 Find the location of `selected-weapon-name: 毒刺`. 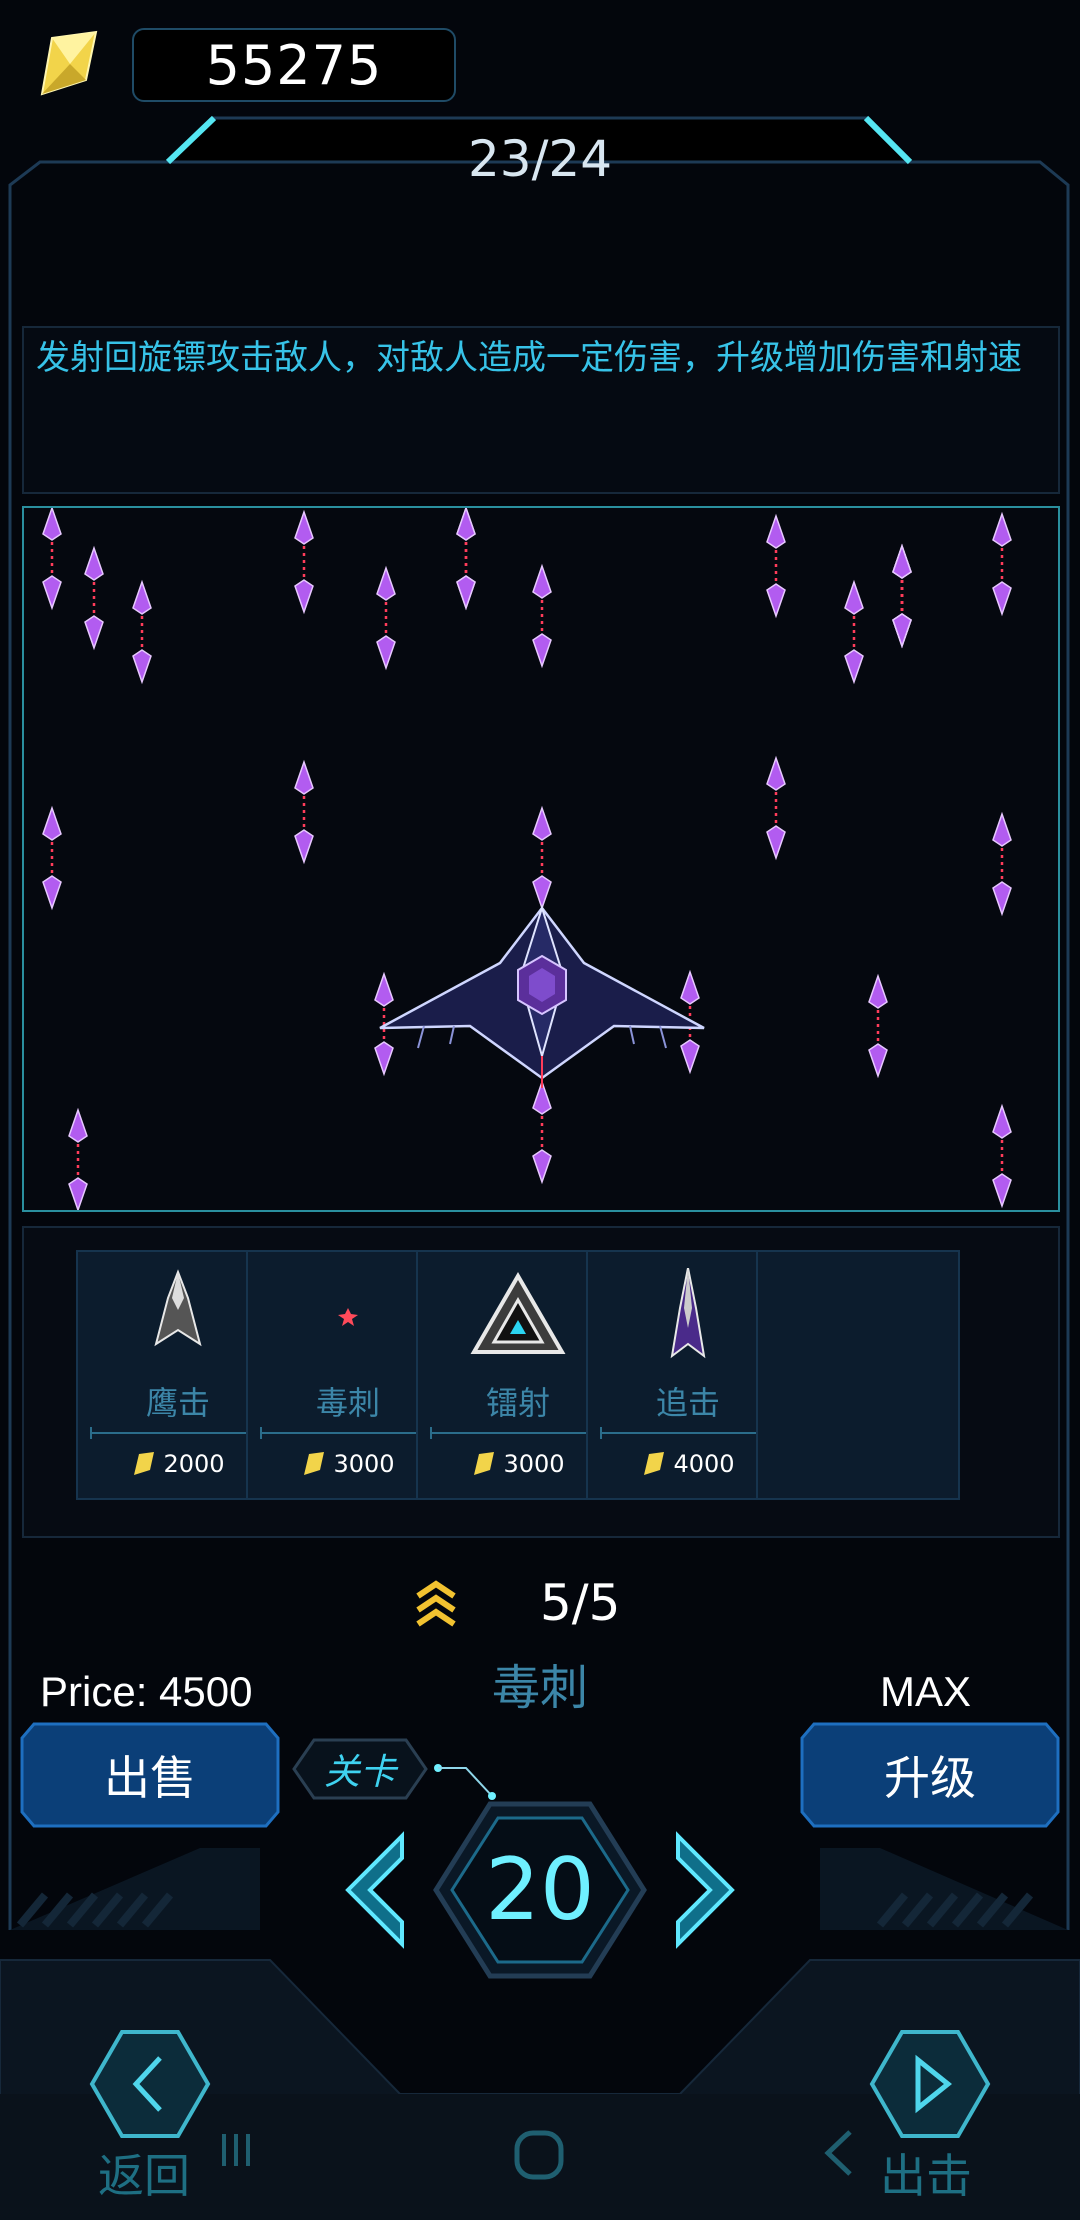

selected-weapon-name: 毒刺 is located at coordinates (539, 1688).